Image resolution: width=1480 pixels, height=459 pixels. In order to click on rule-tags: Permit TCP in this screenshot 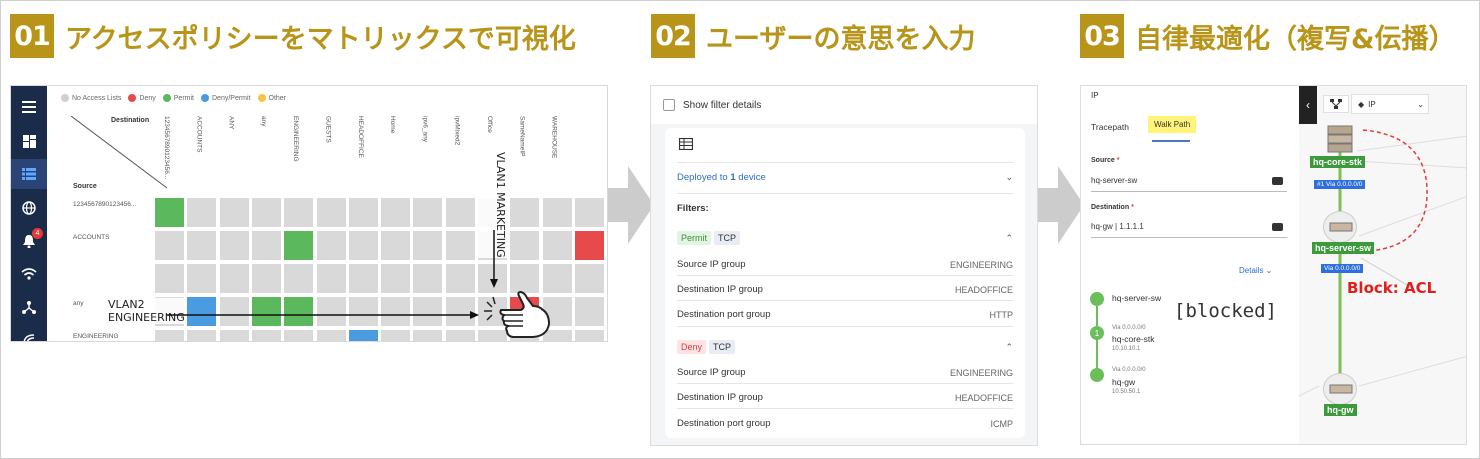, I will do `click(710, 238)`.